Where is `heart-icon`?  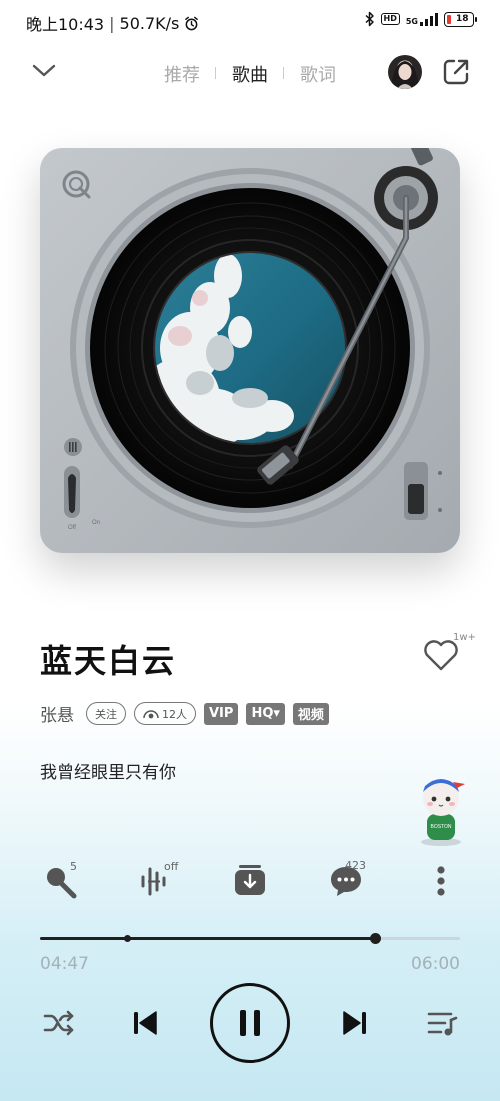 heart-icon is located at coordinates (441, 655).